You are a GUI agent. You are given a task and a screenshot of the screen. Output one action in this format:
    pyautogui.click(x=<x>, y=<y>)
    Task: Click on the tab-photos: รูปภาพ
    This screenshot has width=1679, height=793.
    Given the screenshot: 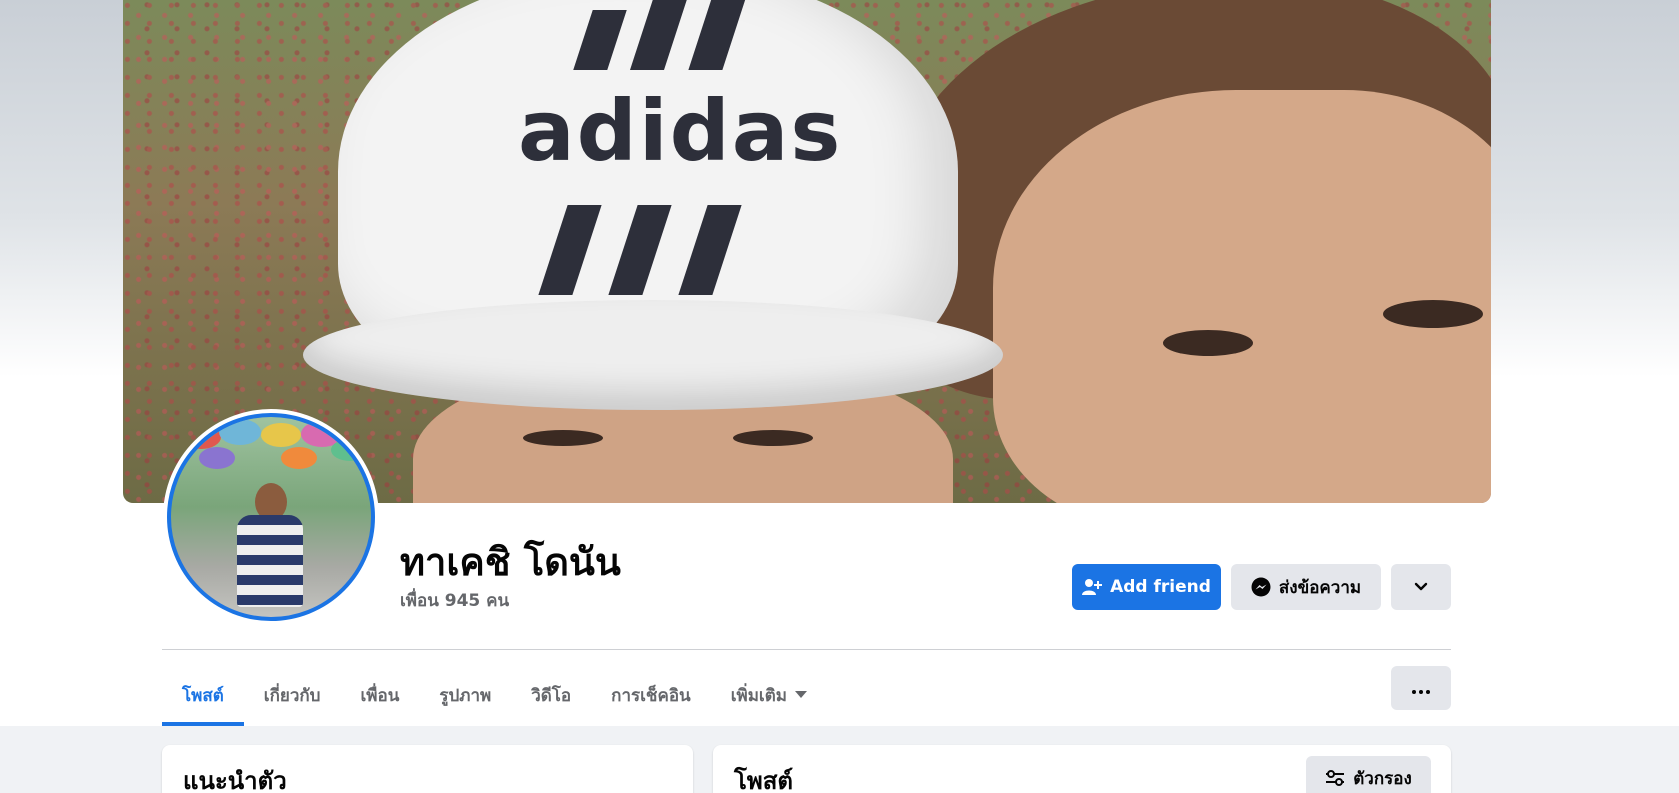 What is the action you would take?
    pyautogui.click(x=465, y=695)
    